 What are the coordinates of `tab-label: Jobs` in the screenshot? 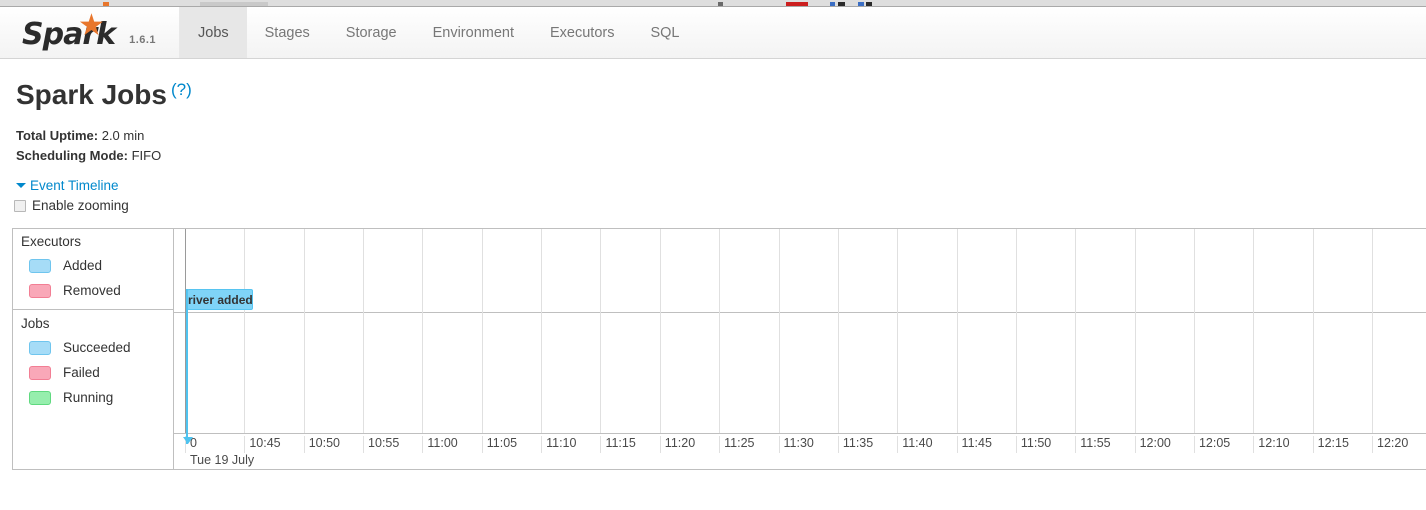 It's located at (213, 32).